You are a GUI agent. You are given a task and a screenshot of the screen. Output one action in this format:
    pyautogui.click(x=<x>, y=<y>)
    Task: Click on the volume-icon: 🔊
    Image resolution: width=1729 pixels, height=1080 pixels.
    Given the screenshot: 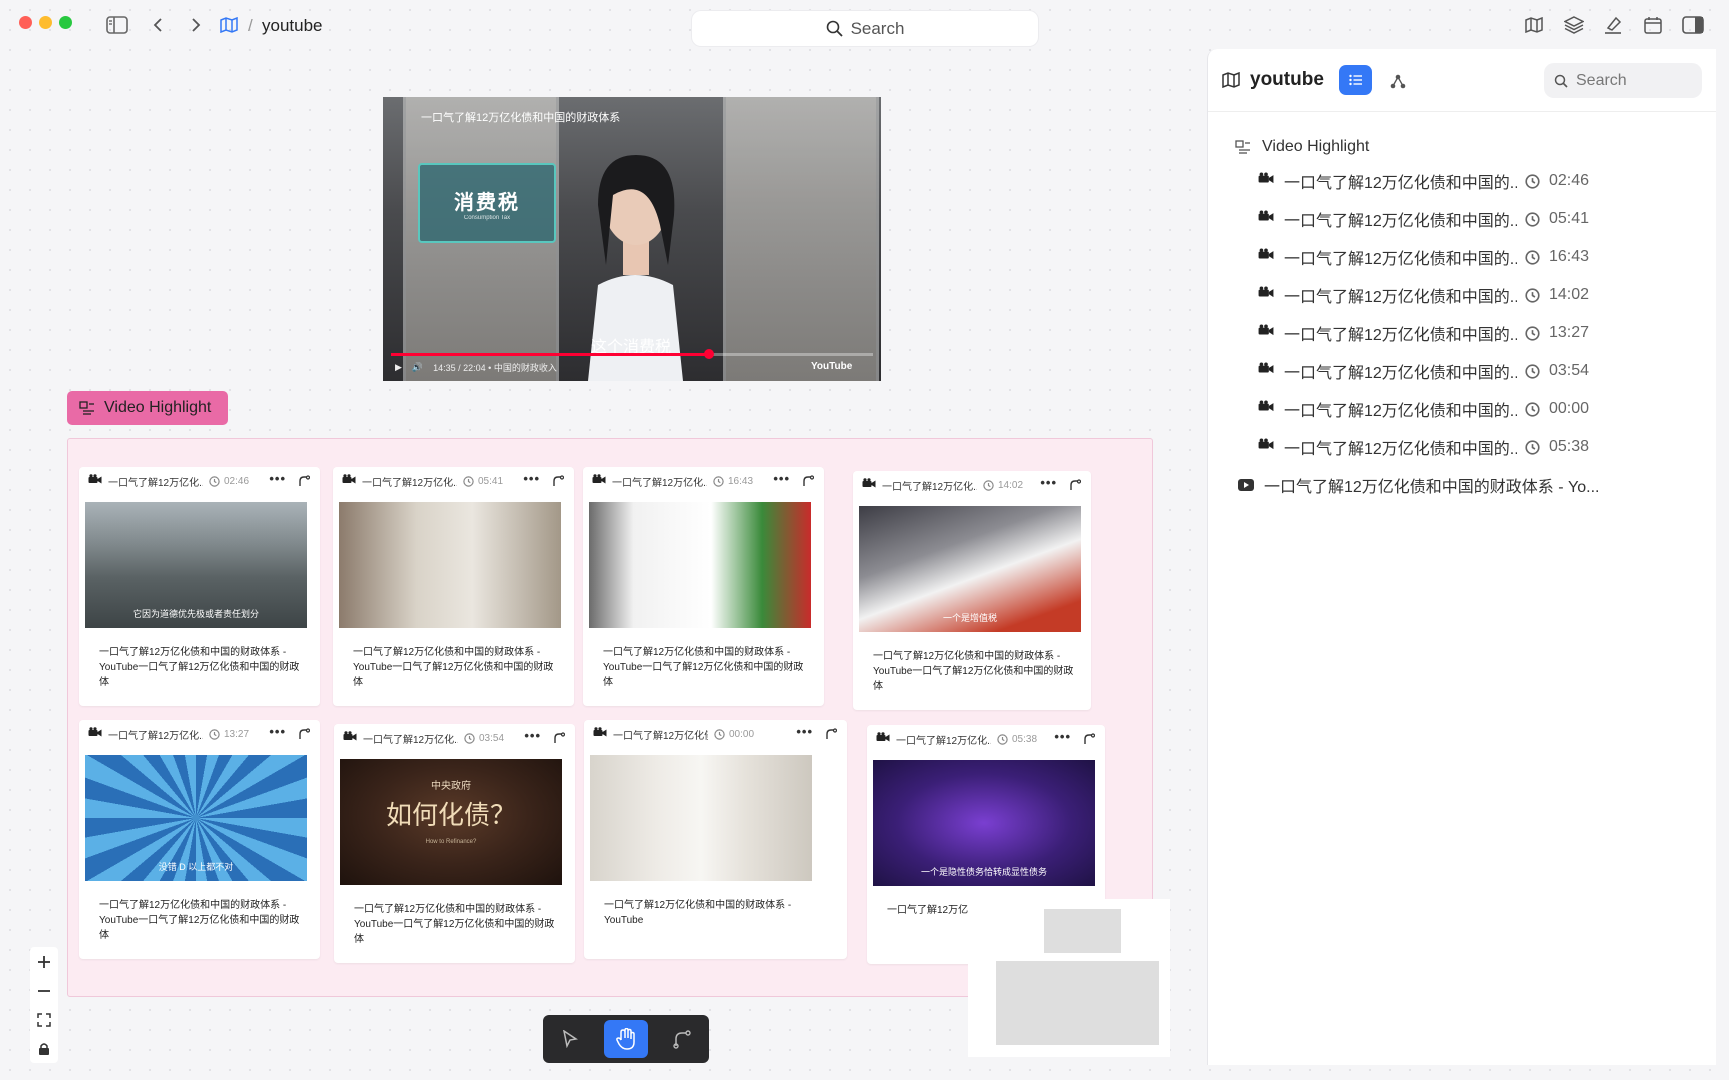 What is the action you would take?
    pyautogui.click(x=417, y=367)
    